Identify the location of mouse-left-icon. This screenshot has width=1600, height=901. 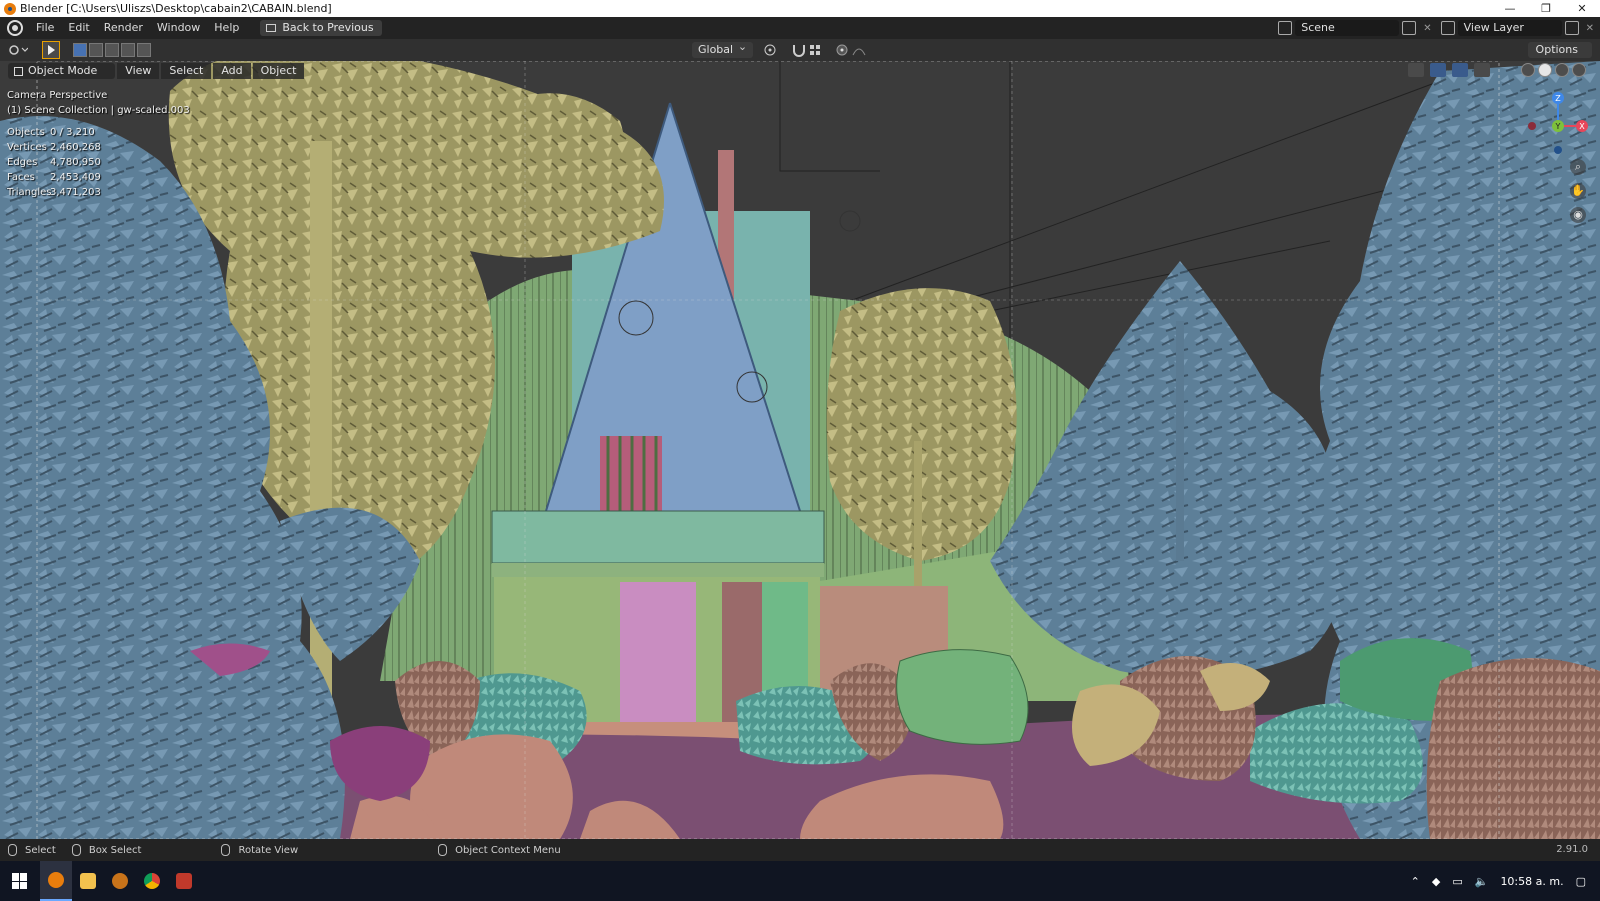
(12, 850).